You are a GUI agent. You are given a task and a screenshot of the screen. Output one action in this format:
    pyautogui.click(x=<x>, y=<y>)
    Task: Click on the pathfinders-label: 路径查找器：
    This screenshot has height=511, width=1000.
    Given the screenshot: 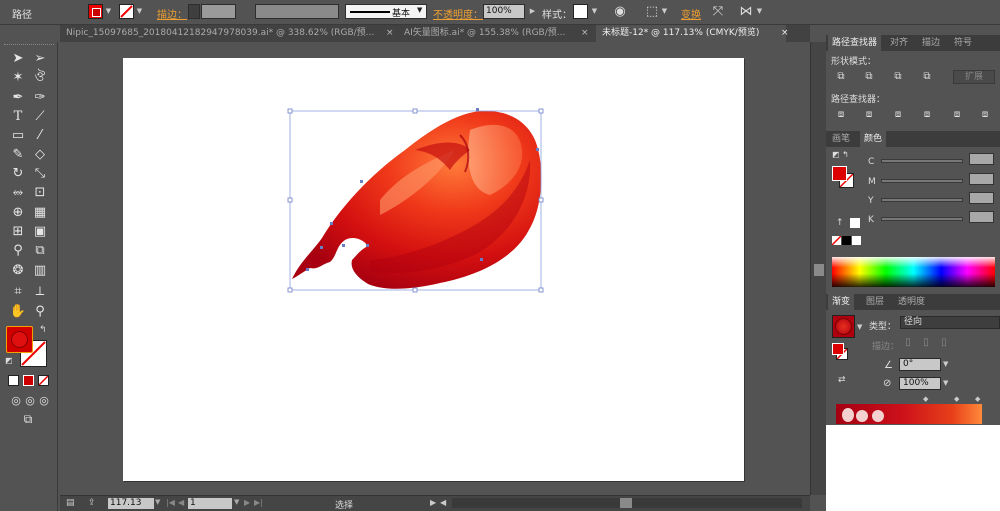 What is the action you would take?
    pyautogui.click(x=858, y=100)
    